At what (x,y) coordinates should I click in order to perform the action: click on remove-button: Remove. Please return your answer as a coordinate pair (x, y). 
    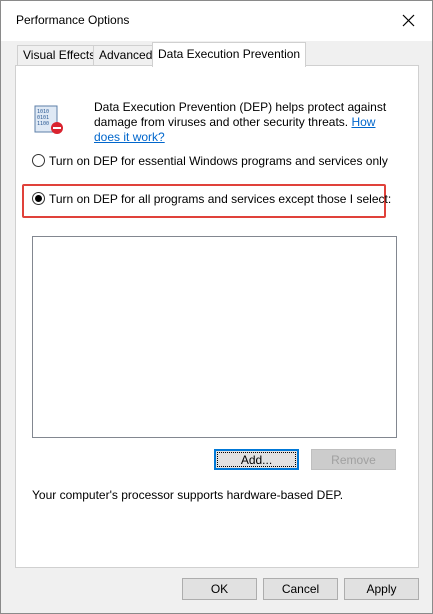
    Looking at the image, I should click on (353, 459).